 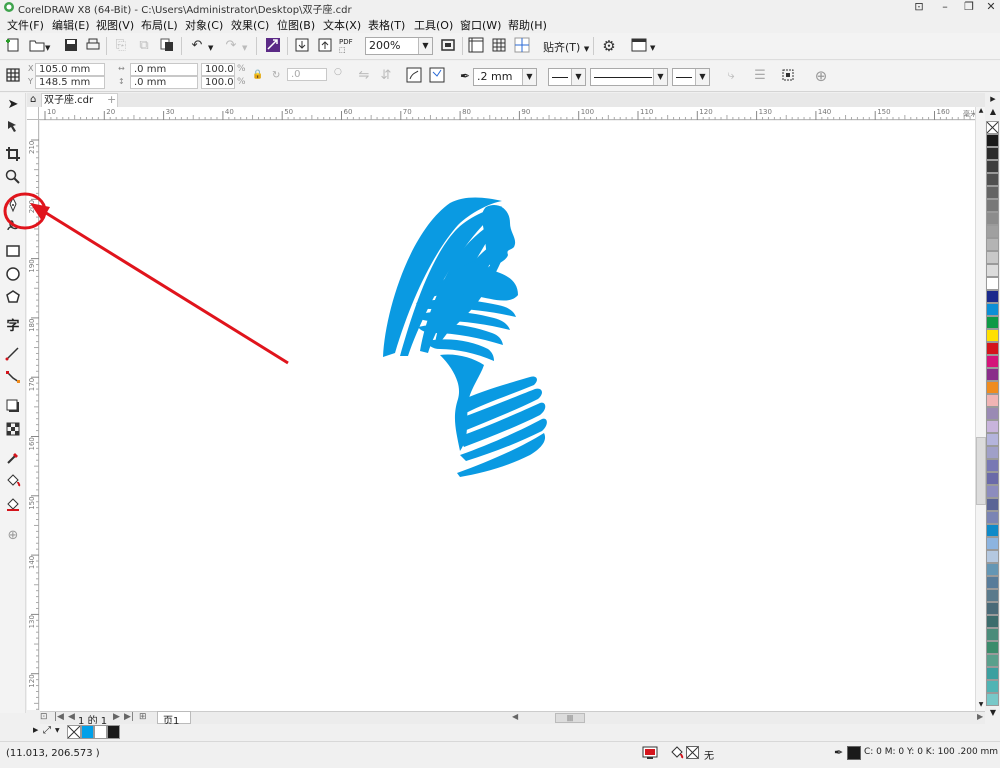 I want to click on doc-palette-menu-icon: ▶, so click(x=35, y=730).